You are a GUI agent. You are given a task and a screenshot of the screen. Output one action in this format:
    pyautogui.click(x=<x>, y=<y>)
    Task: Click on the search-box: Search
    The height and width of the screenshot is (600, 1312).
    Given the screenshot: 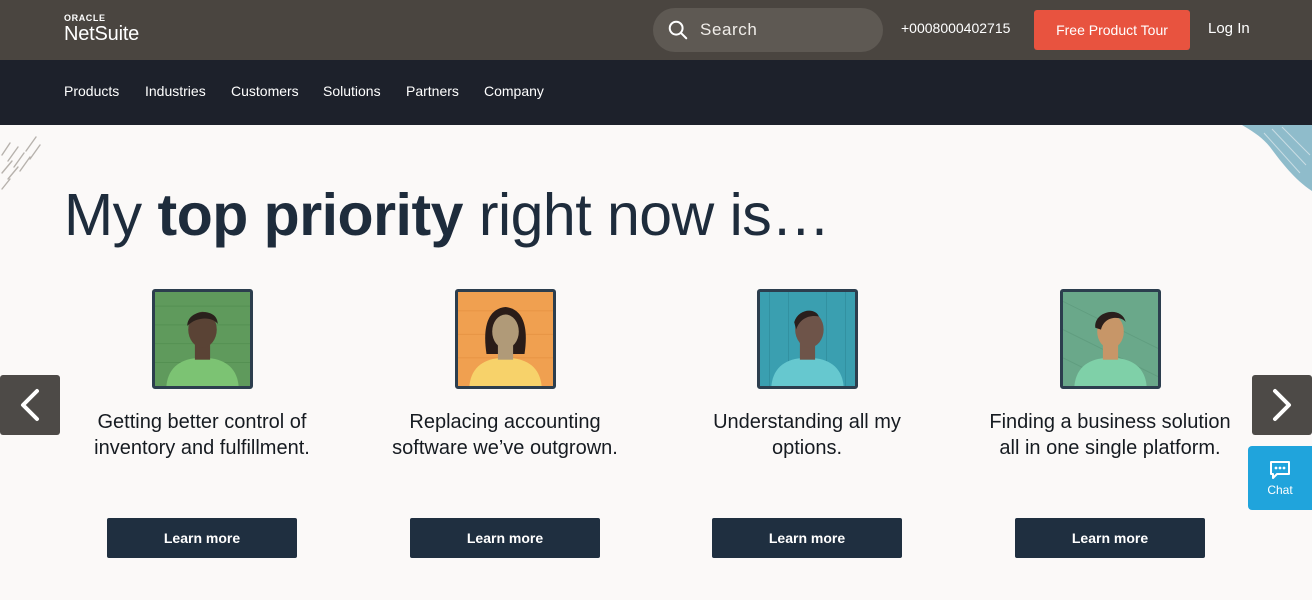 What is the action you would take?
    pyautogui.click(x=768, y=30)
    